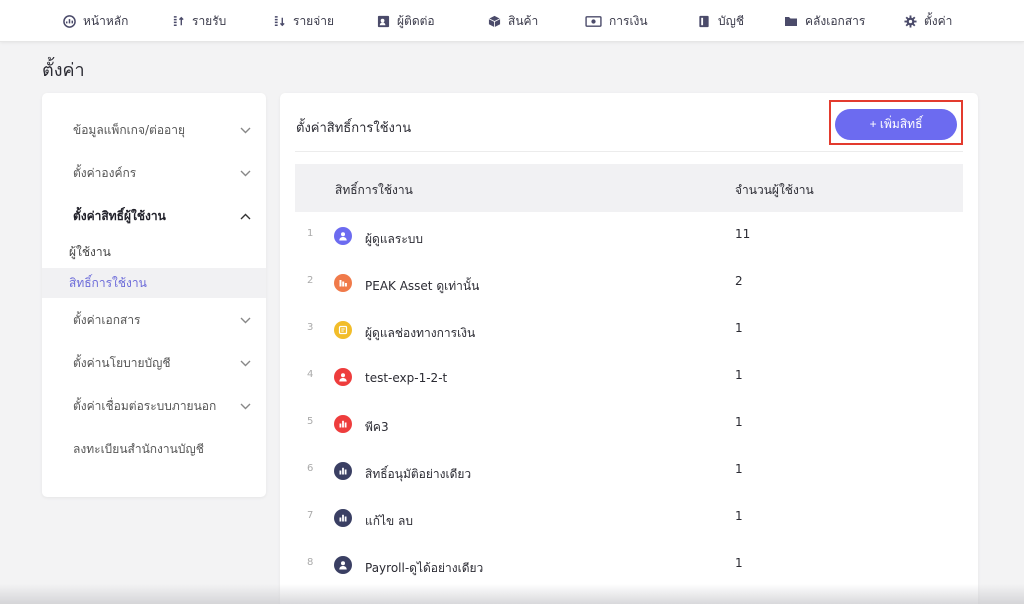 Image resolution: width=1024 pixels, height=604 pixels. Describe the element at coordinates (629, 423) in the screenshot. I see `table-row: 5 พีค3 1` at that location.